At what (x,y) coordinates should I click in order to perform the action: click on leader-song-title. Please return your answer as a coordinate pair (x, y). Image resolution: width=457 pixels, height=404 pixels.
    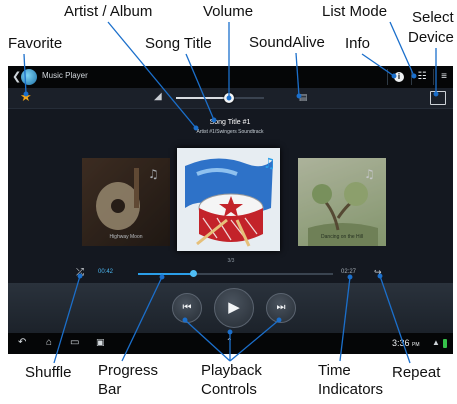
    Looking at the image, I should click on (200, 87).